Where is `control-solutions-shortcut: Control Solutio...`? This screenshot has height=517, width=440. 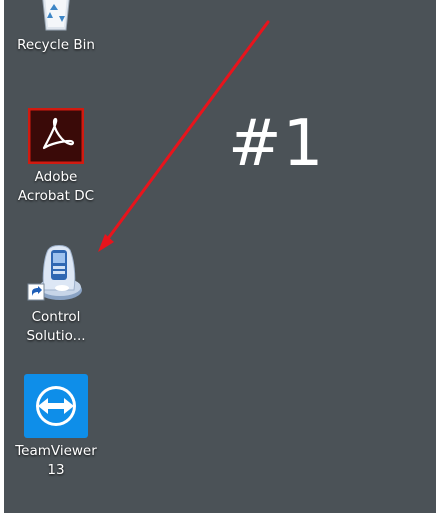 control-solutions-shortcut: Control Solutio... is located at coordinates (56, 293).